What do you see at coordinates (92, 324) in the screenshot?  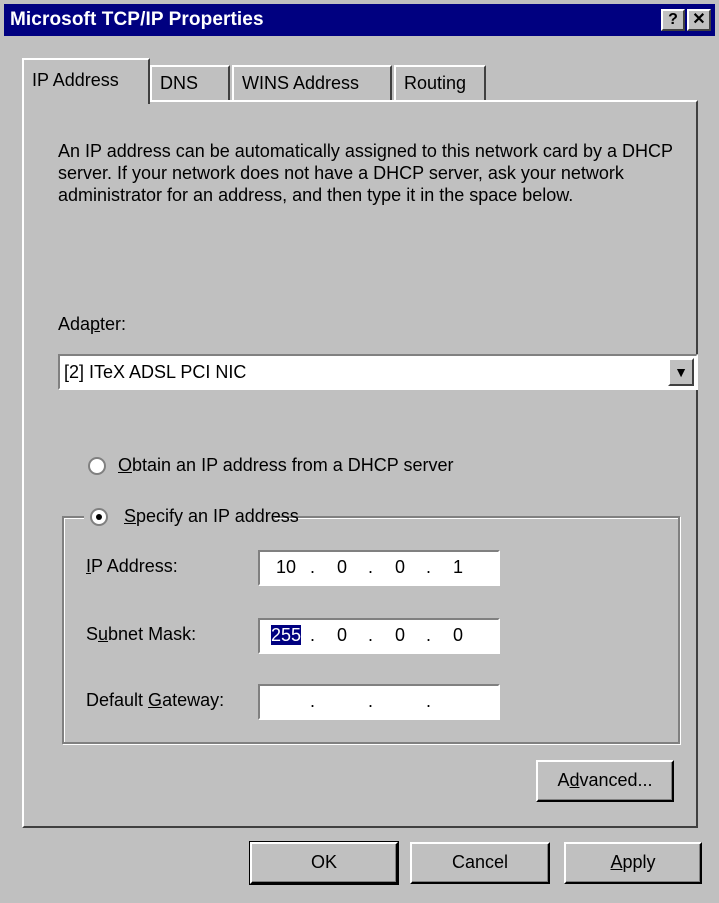 I see `adapter-label: Adapter:` at bounding box center [92, 324].